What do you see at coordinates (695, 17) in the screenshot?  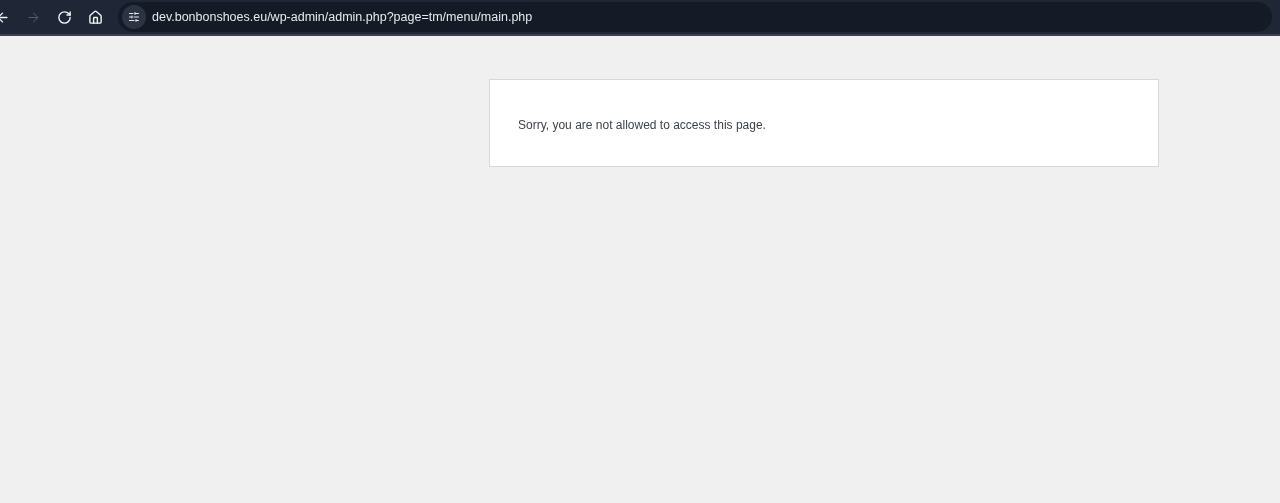 I see `address-bar: dev.bonbonshoes.eu/wp-admin/admin.php?page=tm/menu/main.php` at bounding box center [695, 17].